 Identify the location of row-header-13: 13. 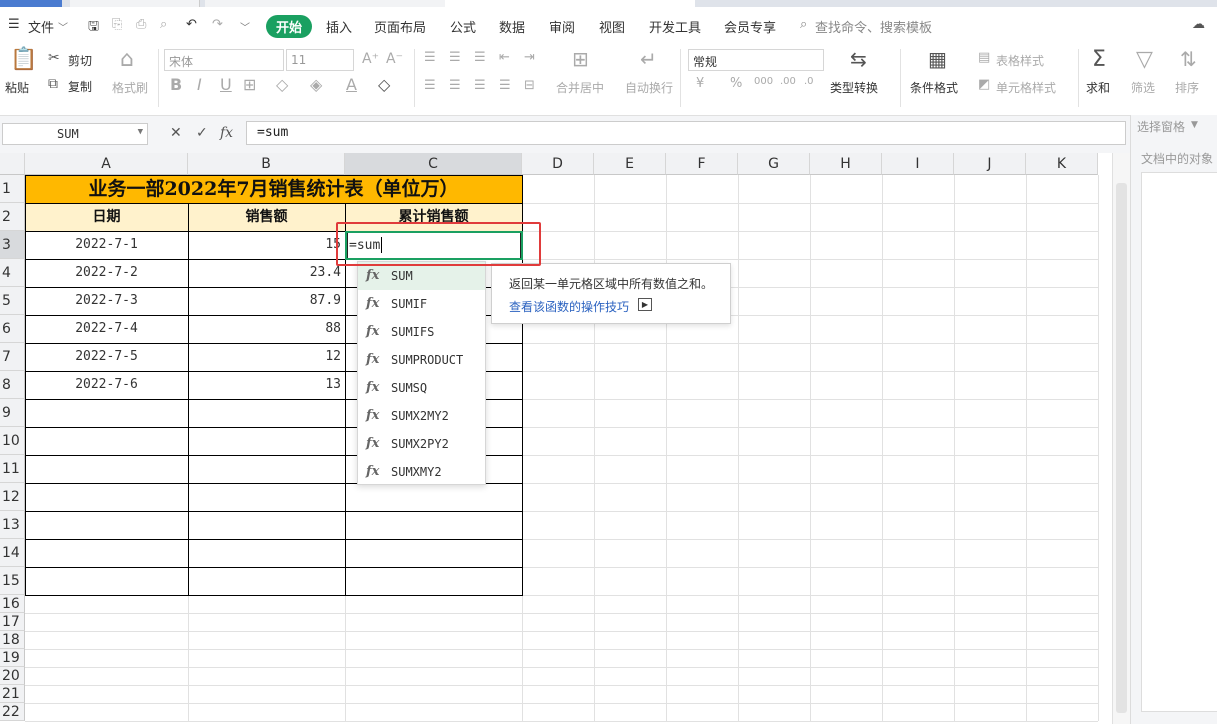
(12, 525).